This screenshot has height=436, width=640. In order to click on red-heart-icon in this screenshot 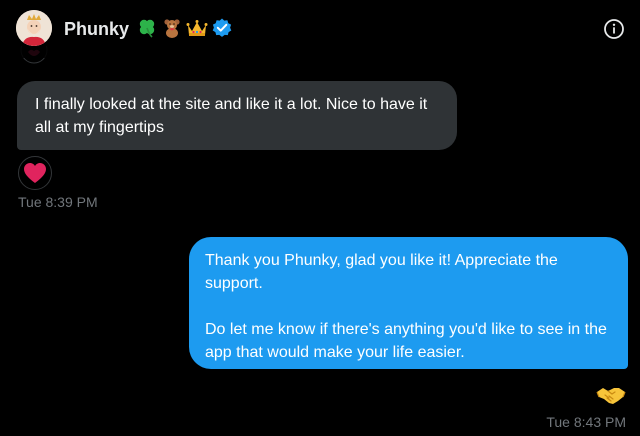, I will do `click(35, 173)`.